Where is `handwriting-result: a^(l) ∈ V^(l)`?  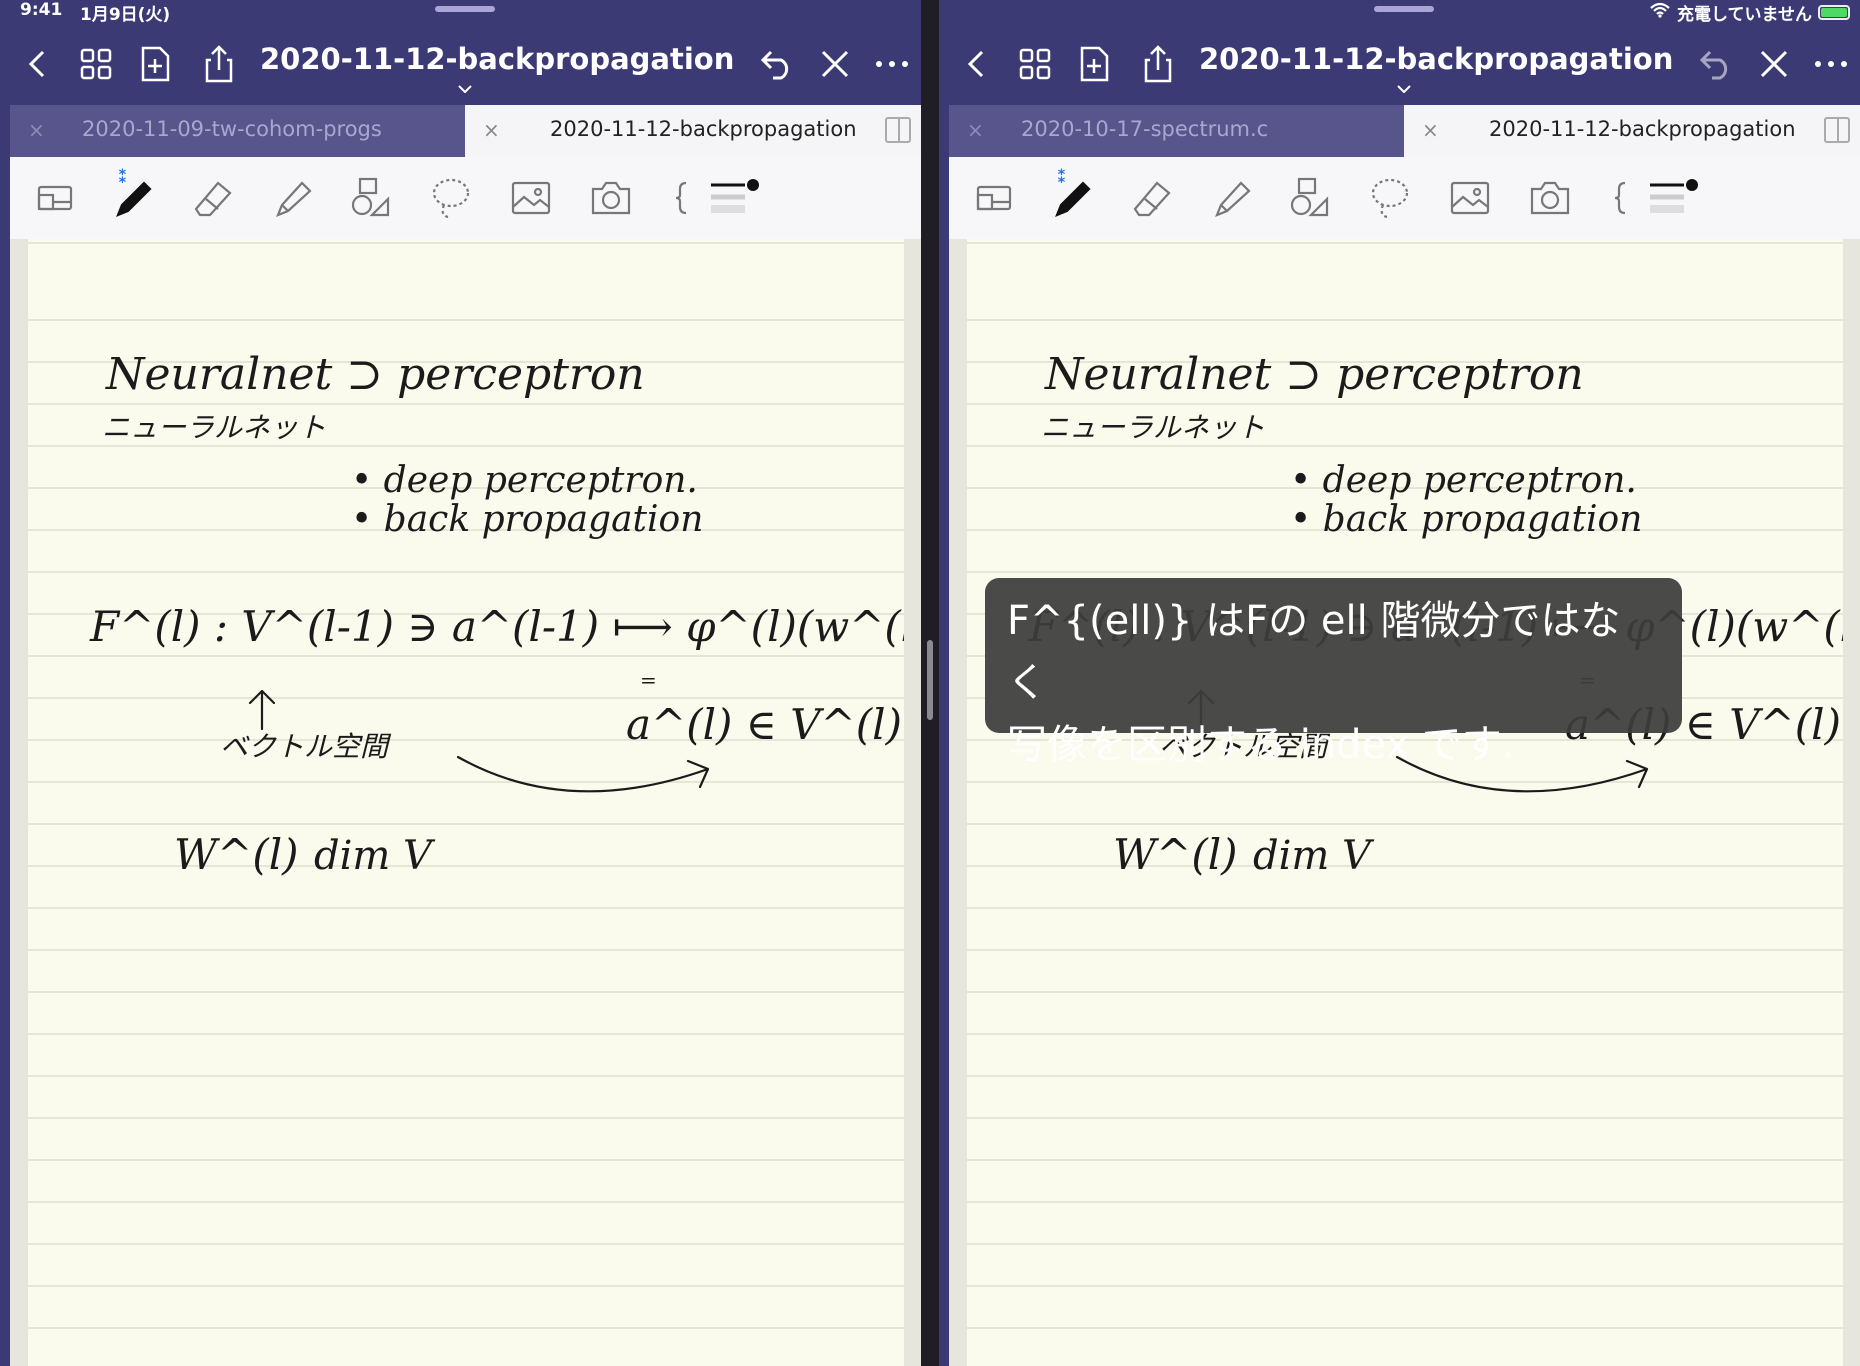
handwriting-result: a^(l) ∈ V^(l) is located at coordinates (764, 724).